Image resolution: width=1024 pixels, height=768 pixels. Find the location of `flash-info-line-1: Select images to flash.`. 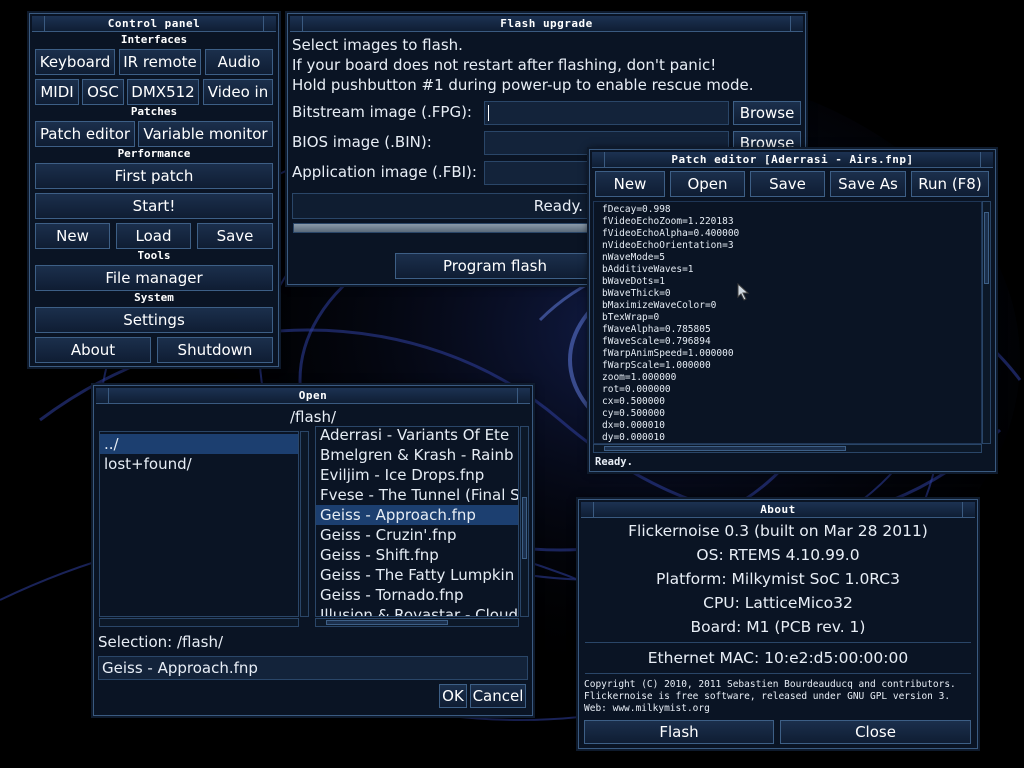

flash-info-line-1: Select images to flash. is located at coordinates (377, 45).